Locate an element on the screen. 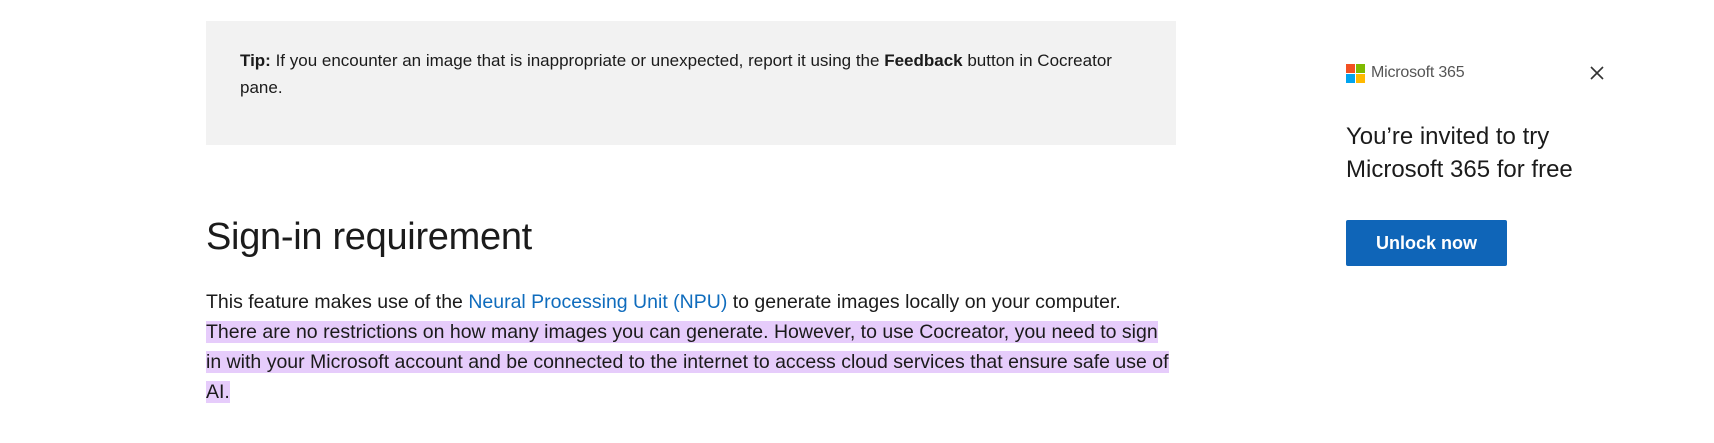  paragraph-text-start: This feature makes use of the is located at coordinates (337, 302).